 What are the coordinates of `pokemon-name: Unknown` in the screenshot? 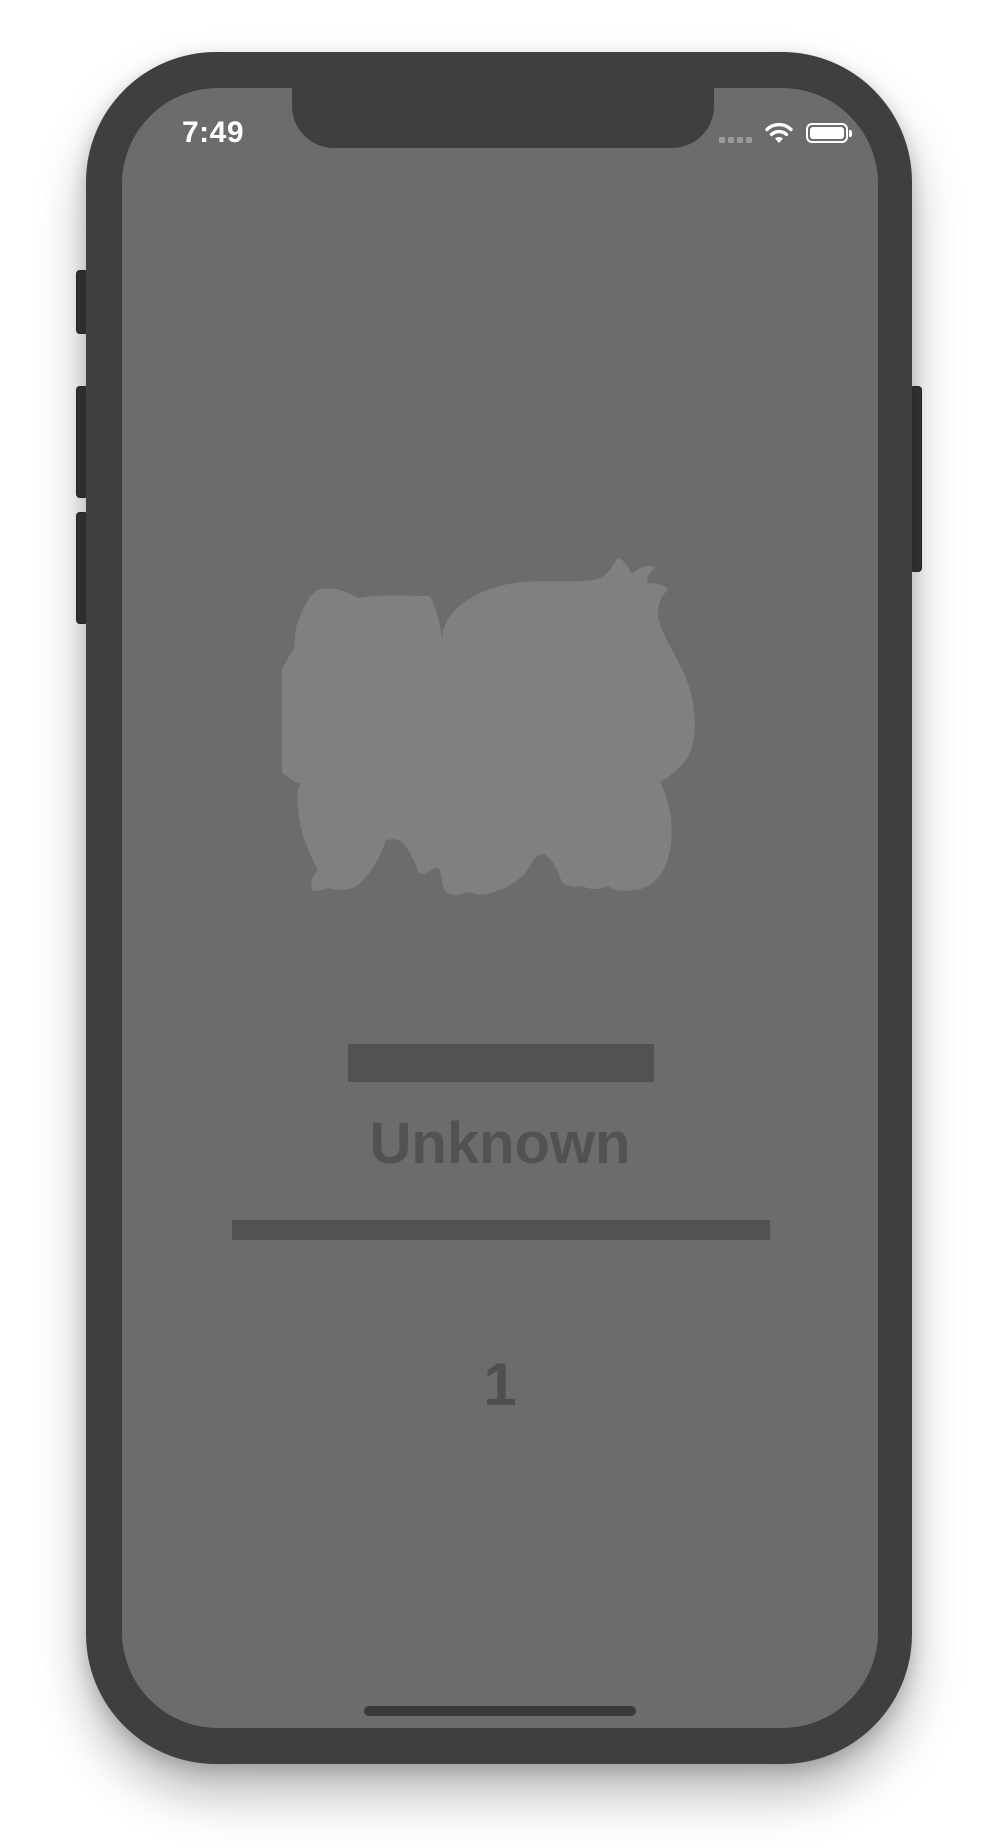 It's located at (500, 1143).